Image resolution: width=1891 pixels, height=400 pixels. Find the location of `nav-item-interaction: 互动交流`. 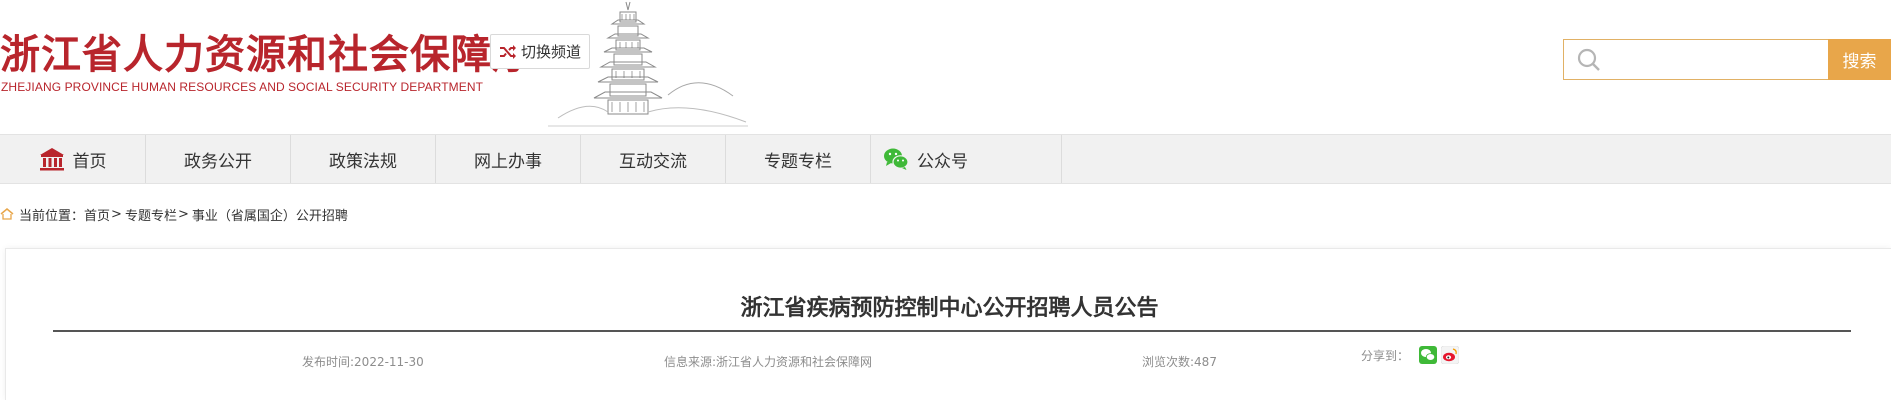

nav-item-interaction: 互动交流 is located at coordinates (653, 159).